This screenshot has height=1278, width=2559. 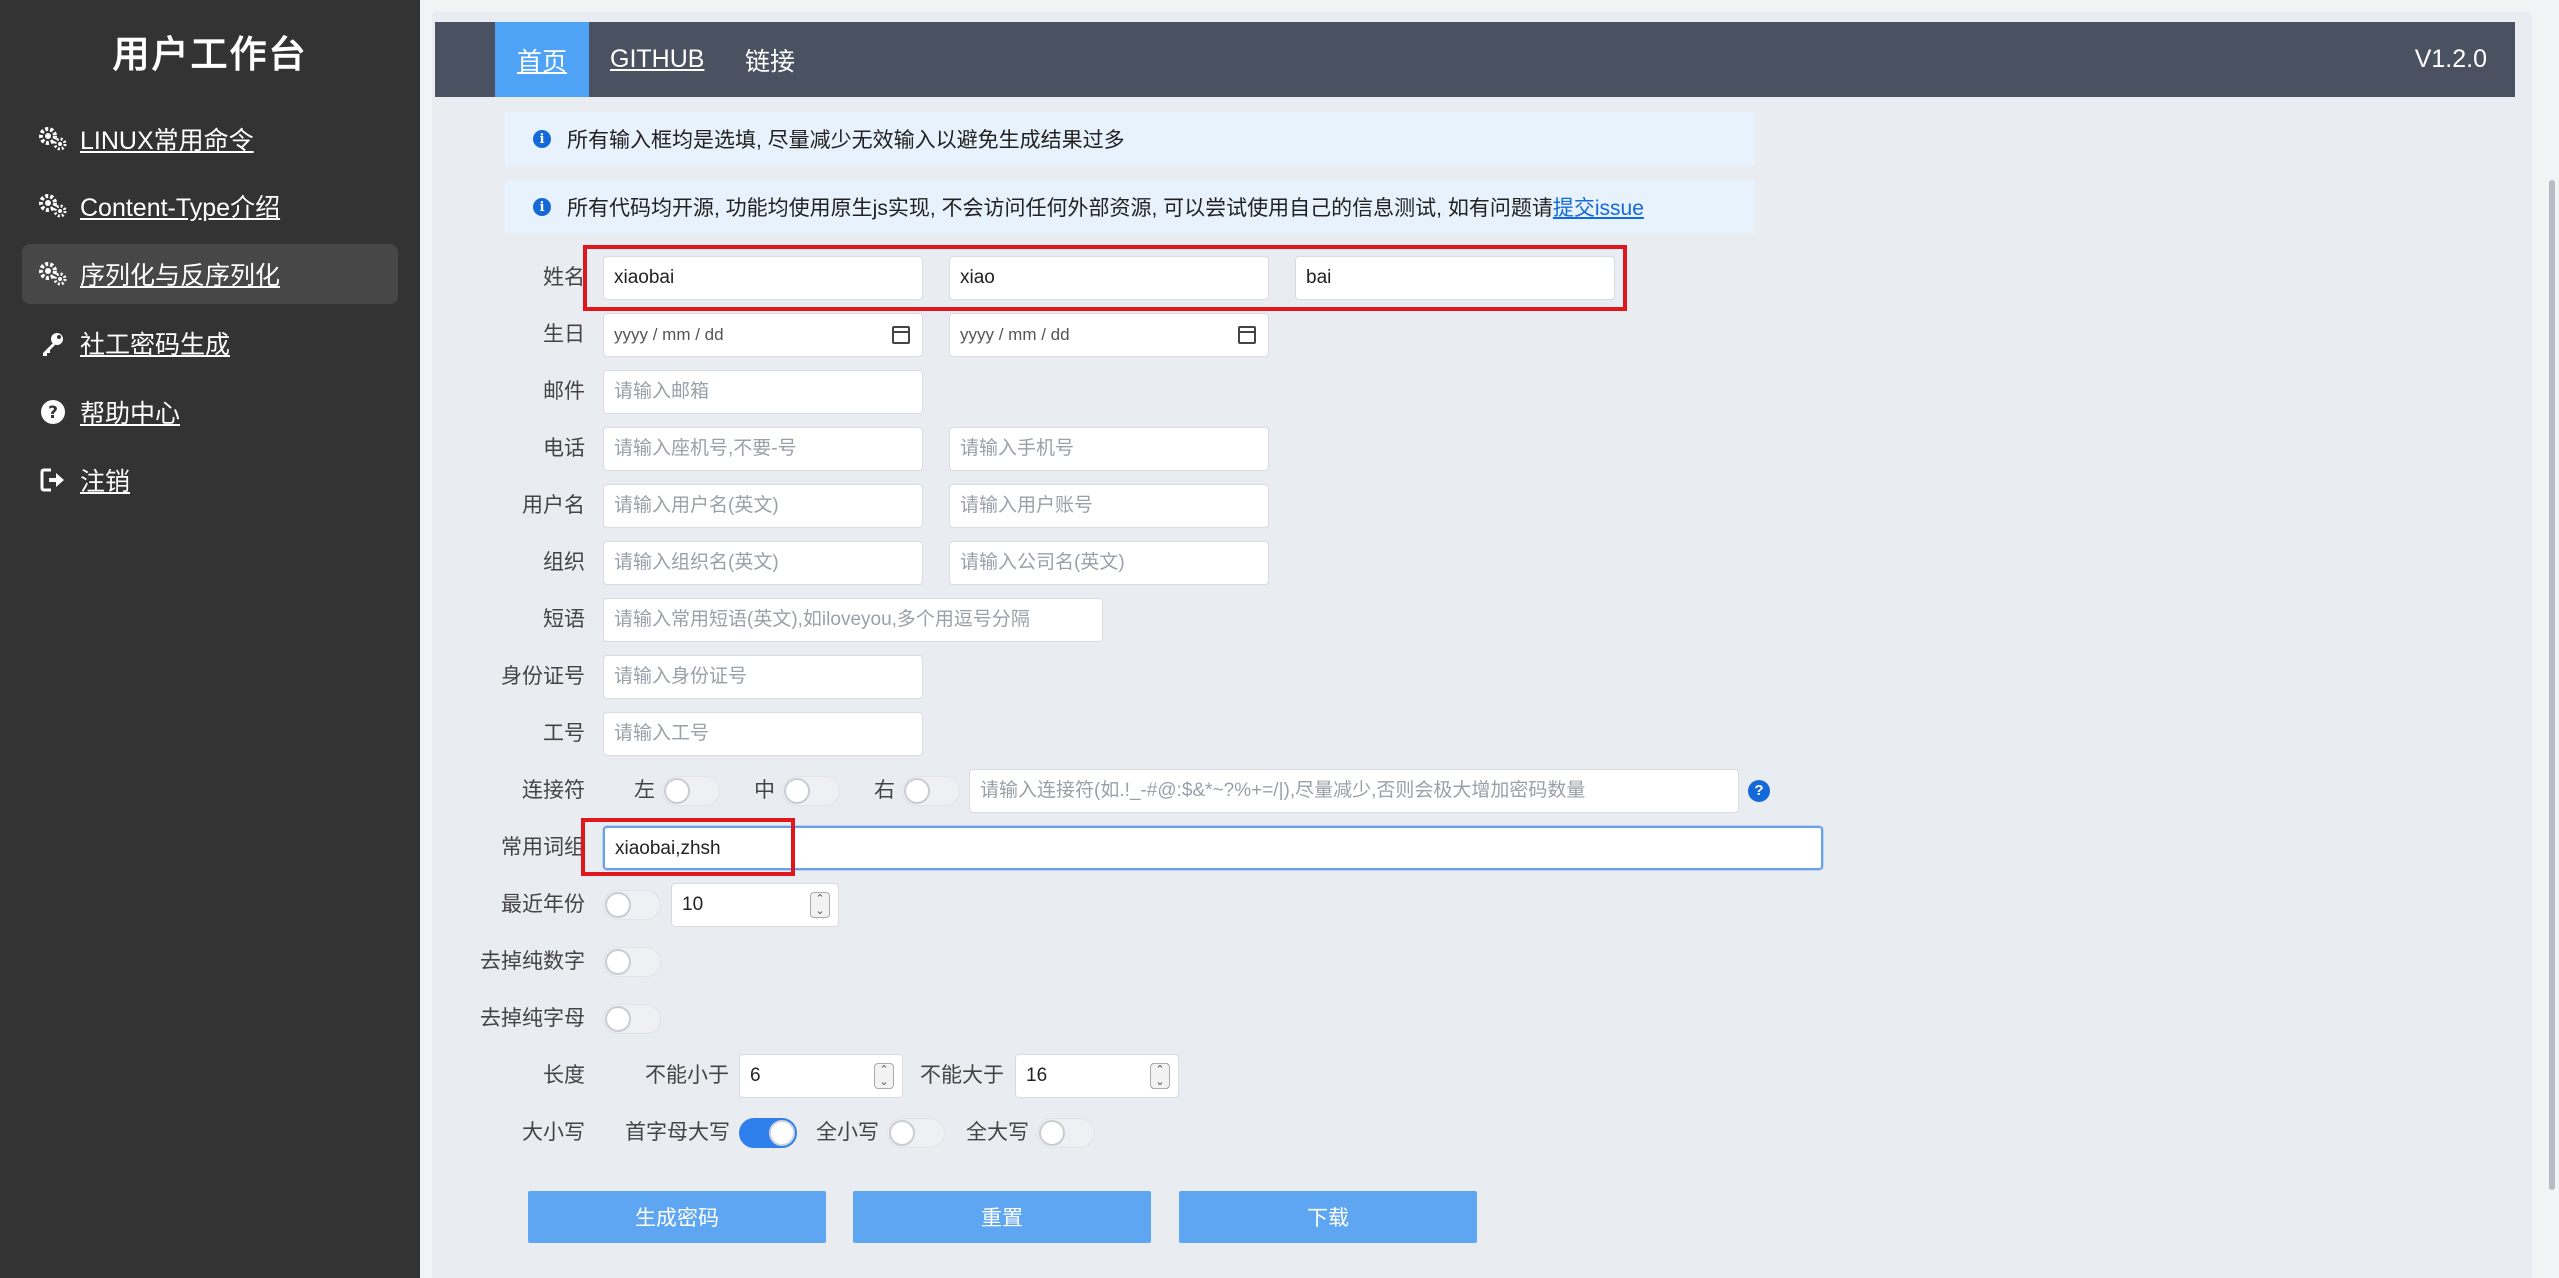 What do you see at coordinates (543, 847) in the screenshot?
I see `words-label: 常用词组` at bounding box center [543, 847].